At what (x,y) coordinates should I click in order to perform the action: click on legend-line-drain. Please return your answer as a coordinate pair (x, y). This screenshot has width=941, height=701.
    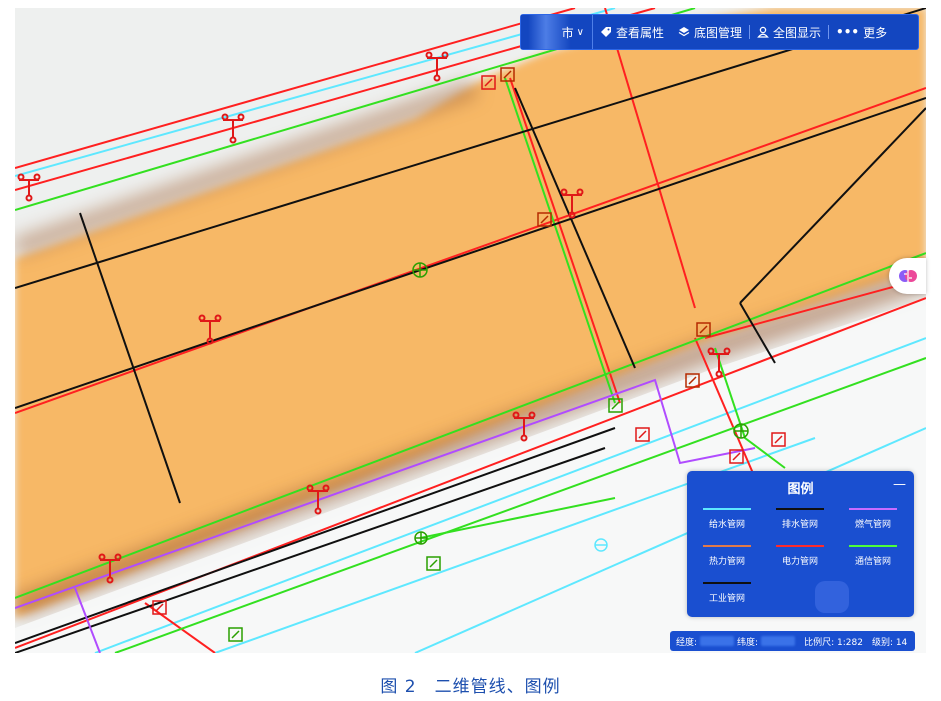
    Looking at the image, I should click on (800, 509).